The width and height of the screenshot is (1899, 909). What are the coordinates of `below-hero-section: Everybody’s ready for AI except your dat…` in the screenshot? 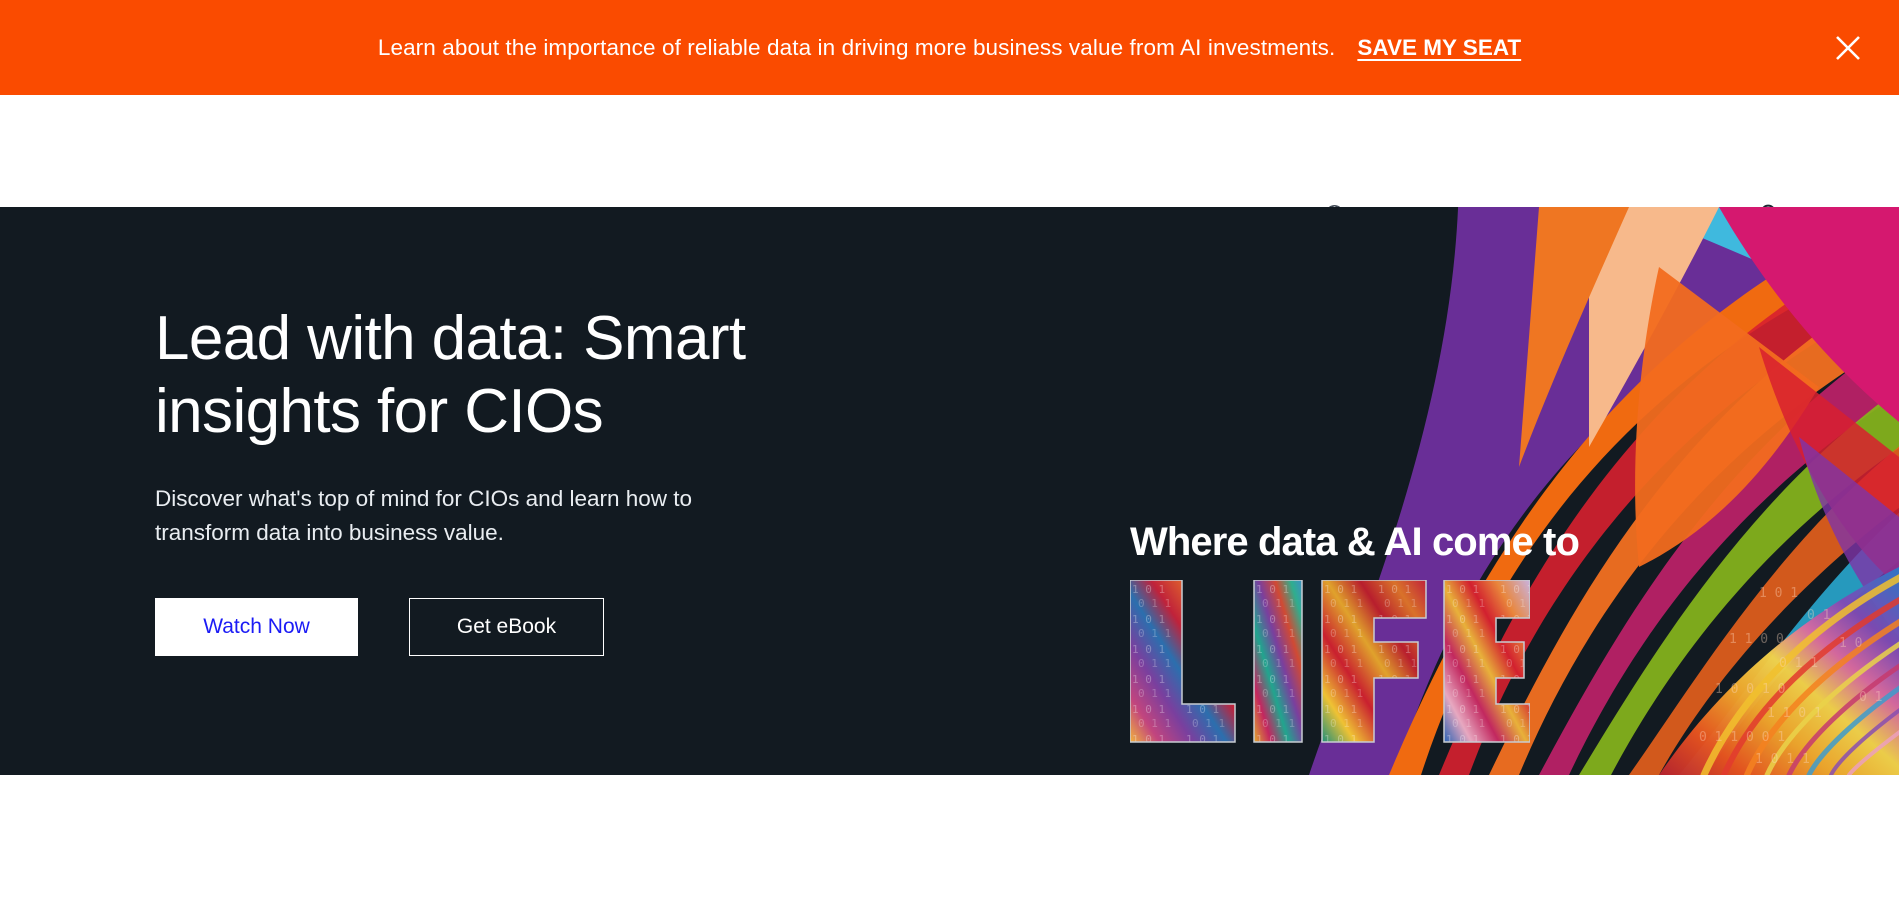 It's located at (949, 842).